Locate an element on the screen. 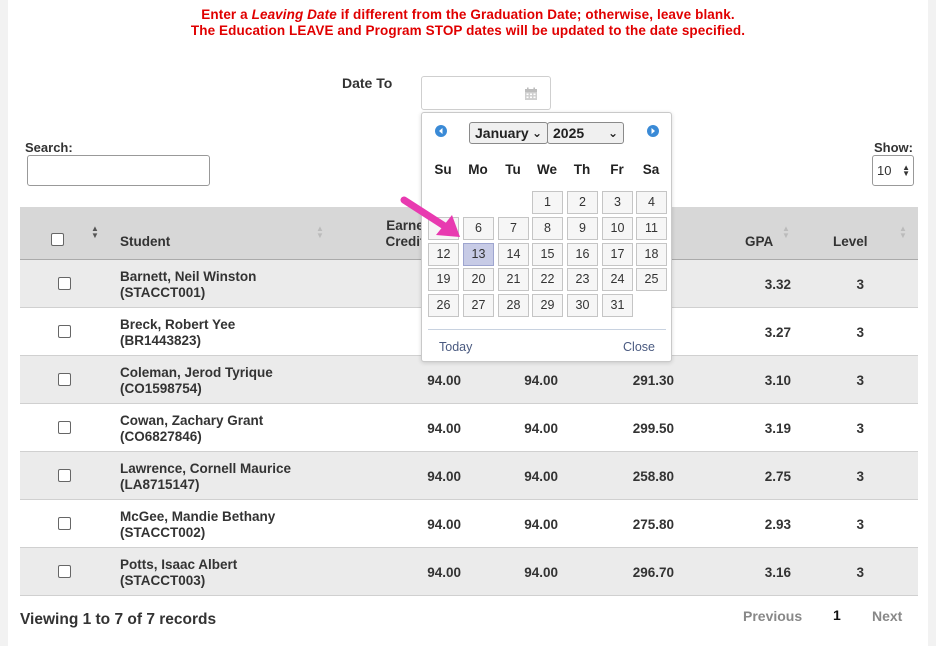 The width and height of the screenshot is (936, 646). cell-c3: 258.80 is located at coordinates (653, 476).